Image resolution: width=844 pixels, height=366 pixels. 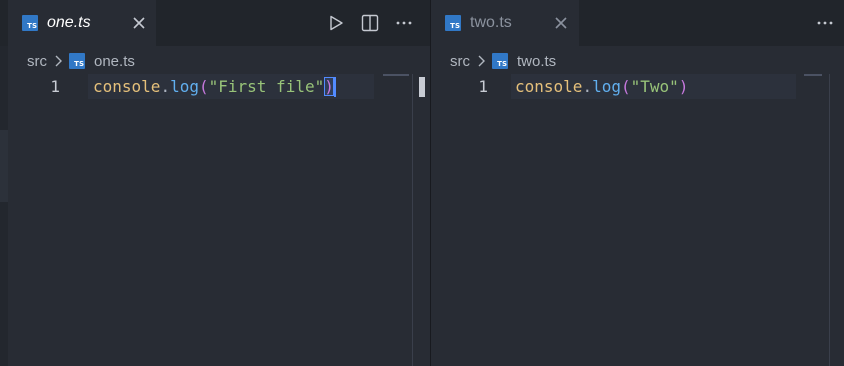 I want to click on token-string: "First file", so click(x=266, y=86).